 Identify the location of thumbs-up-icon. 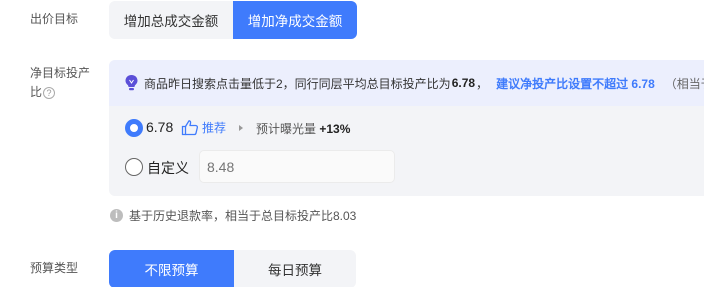
(190, 128).